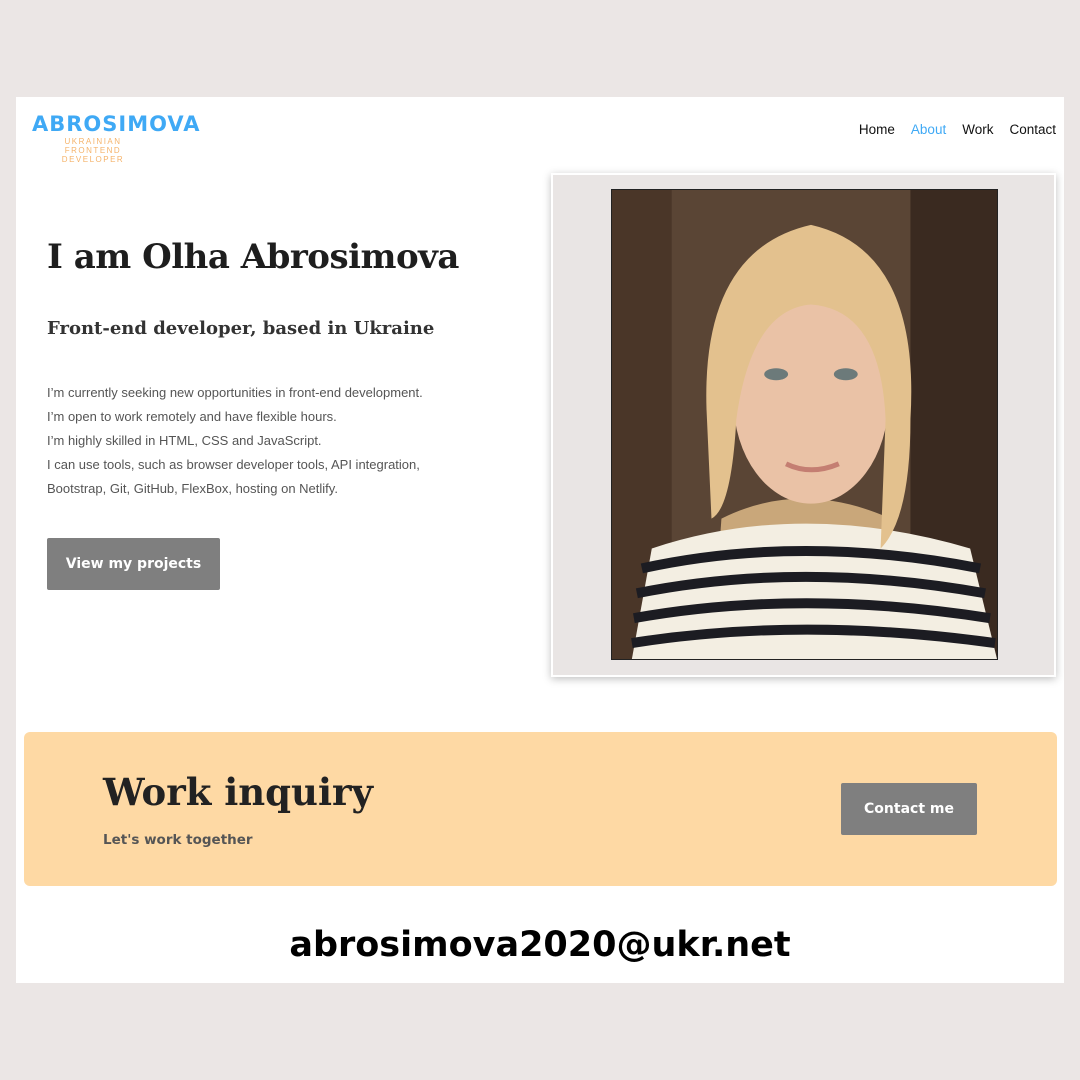  I want to click on inquiry-subtitle: Let's work together, so click(178, 840).